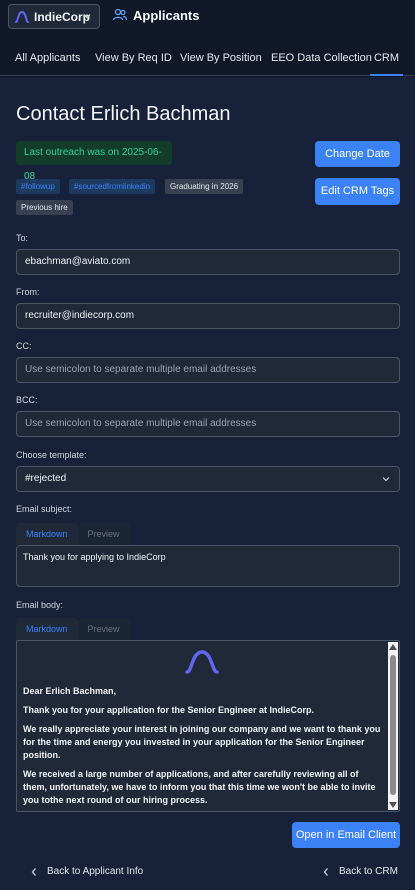 This screenshot has height=890, width=415. I want to click on subject-markdown-tab: Markdown, so click(47, 534).